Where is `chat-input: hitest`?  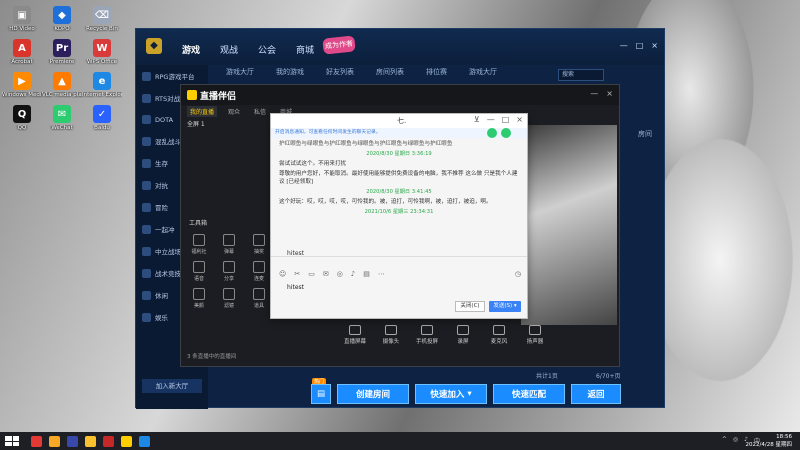 chat-input: hitest is located at coordinates (295, 287).